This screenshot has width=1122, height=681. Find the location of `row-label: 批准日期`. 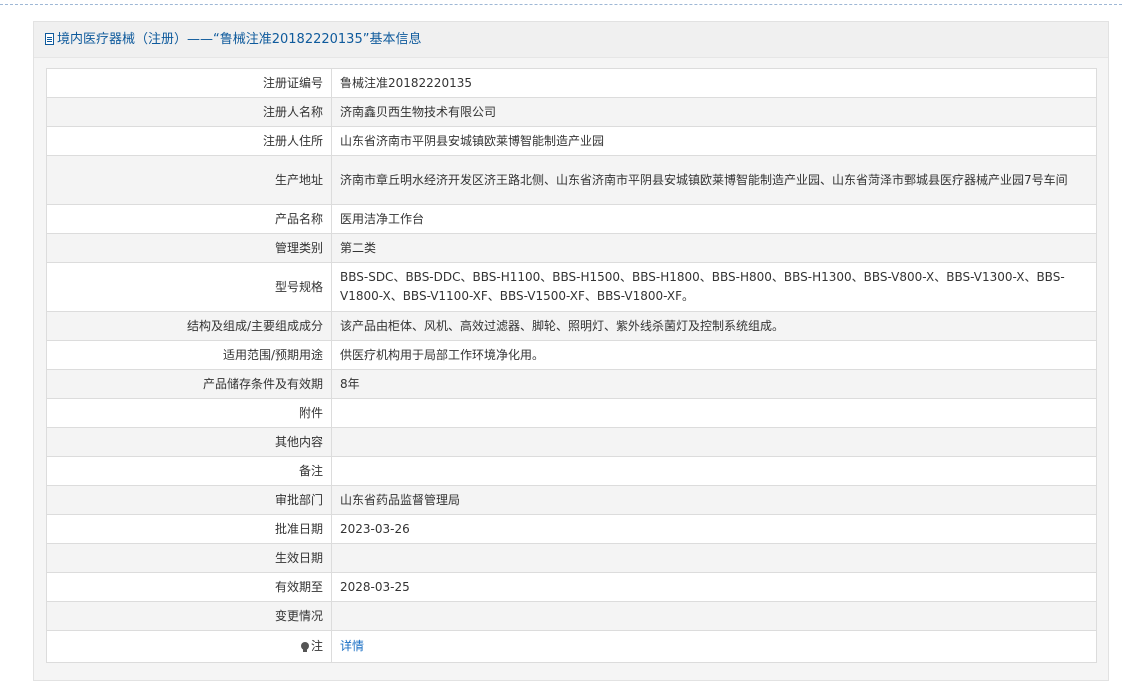

row-label: 批准日期 is located at coordinates (189, 529).